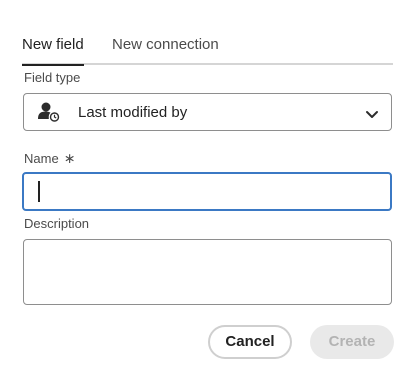 Image resolution: width=415 pixels, height=381 pixels. I want to click on field-type-select: Last modified by, so click(207, 112).